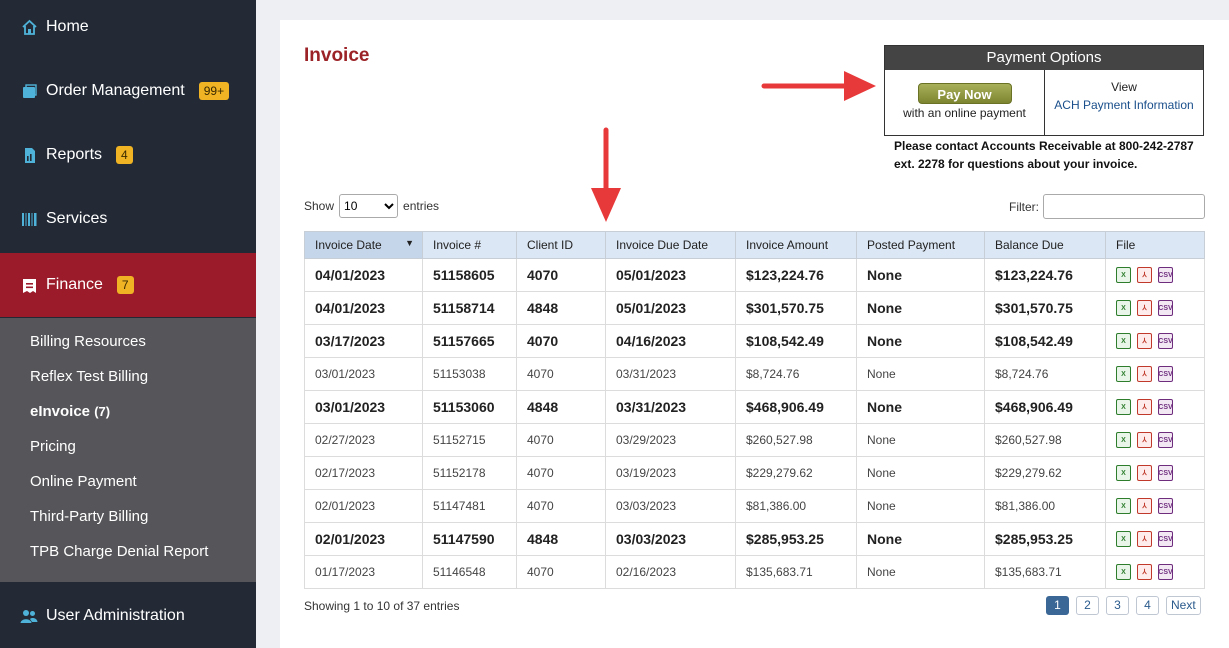 This screenshot has height=648, width=1229. Describe the element at coordinates (1155, 245) in the screenshot. I see `column-header-file: File` at that location.